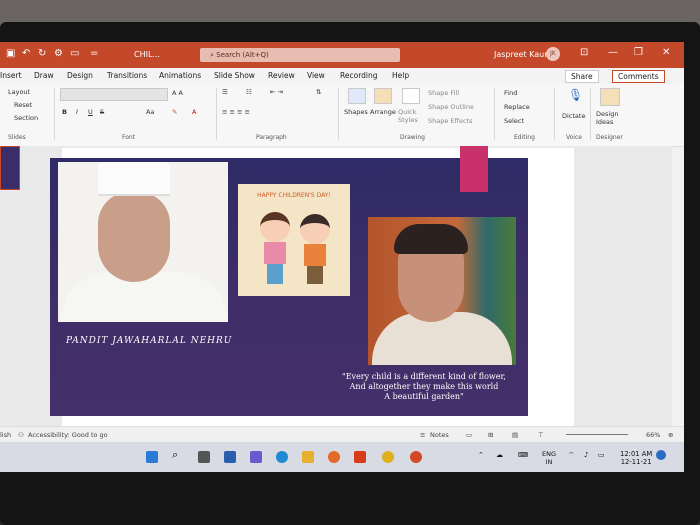 The image size is (700, 525). Describe the element at coordinates (571, 455) in the screenshot. I see `wifi-icon: ⌔` at that location.